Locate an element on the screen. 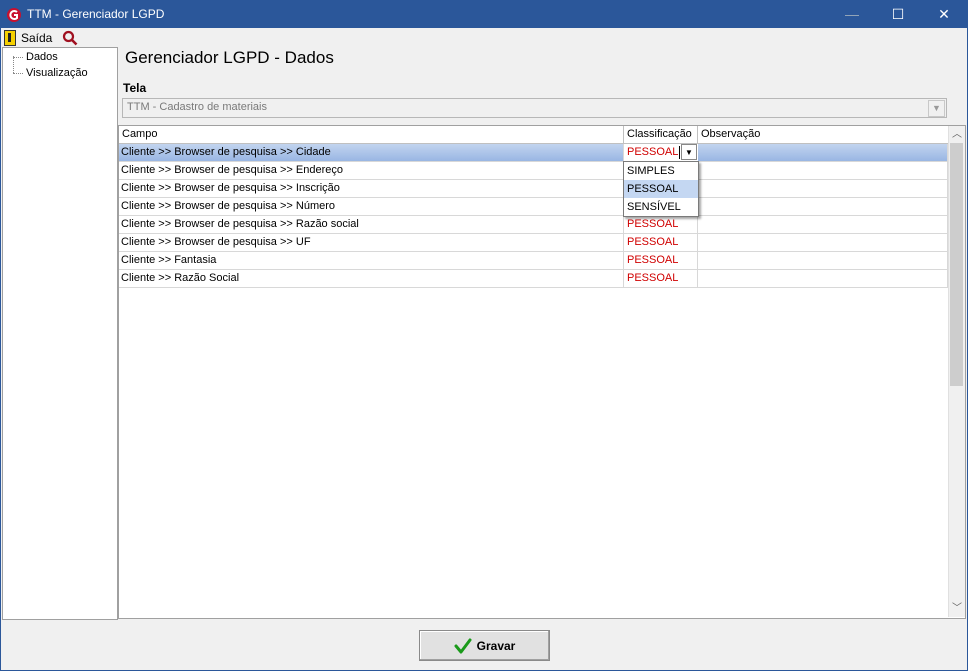  page-title: Gerenciador LGPD - Dados is located at coordinates (229, 57).